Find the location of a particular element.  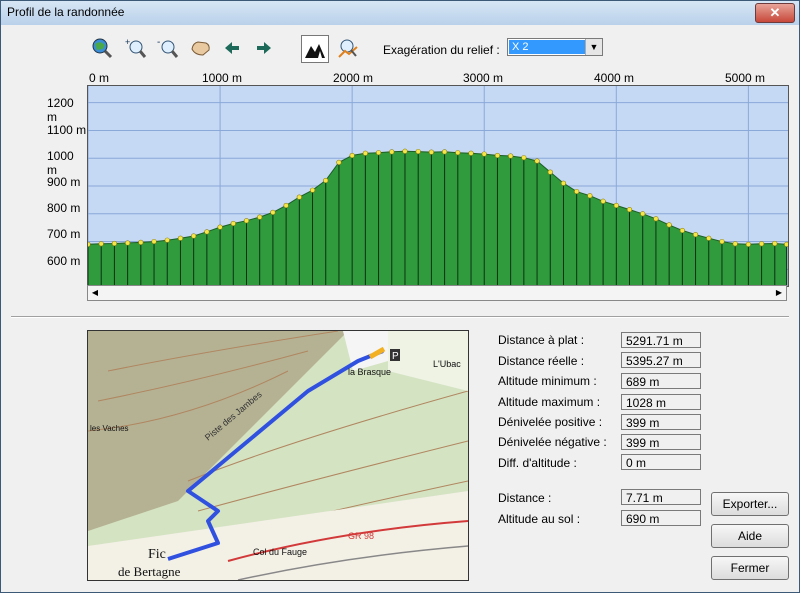

distance-field: 7.71 m is located at coordinates (661, 497).